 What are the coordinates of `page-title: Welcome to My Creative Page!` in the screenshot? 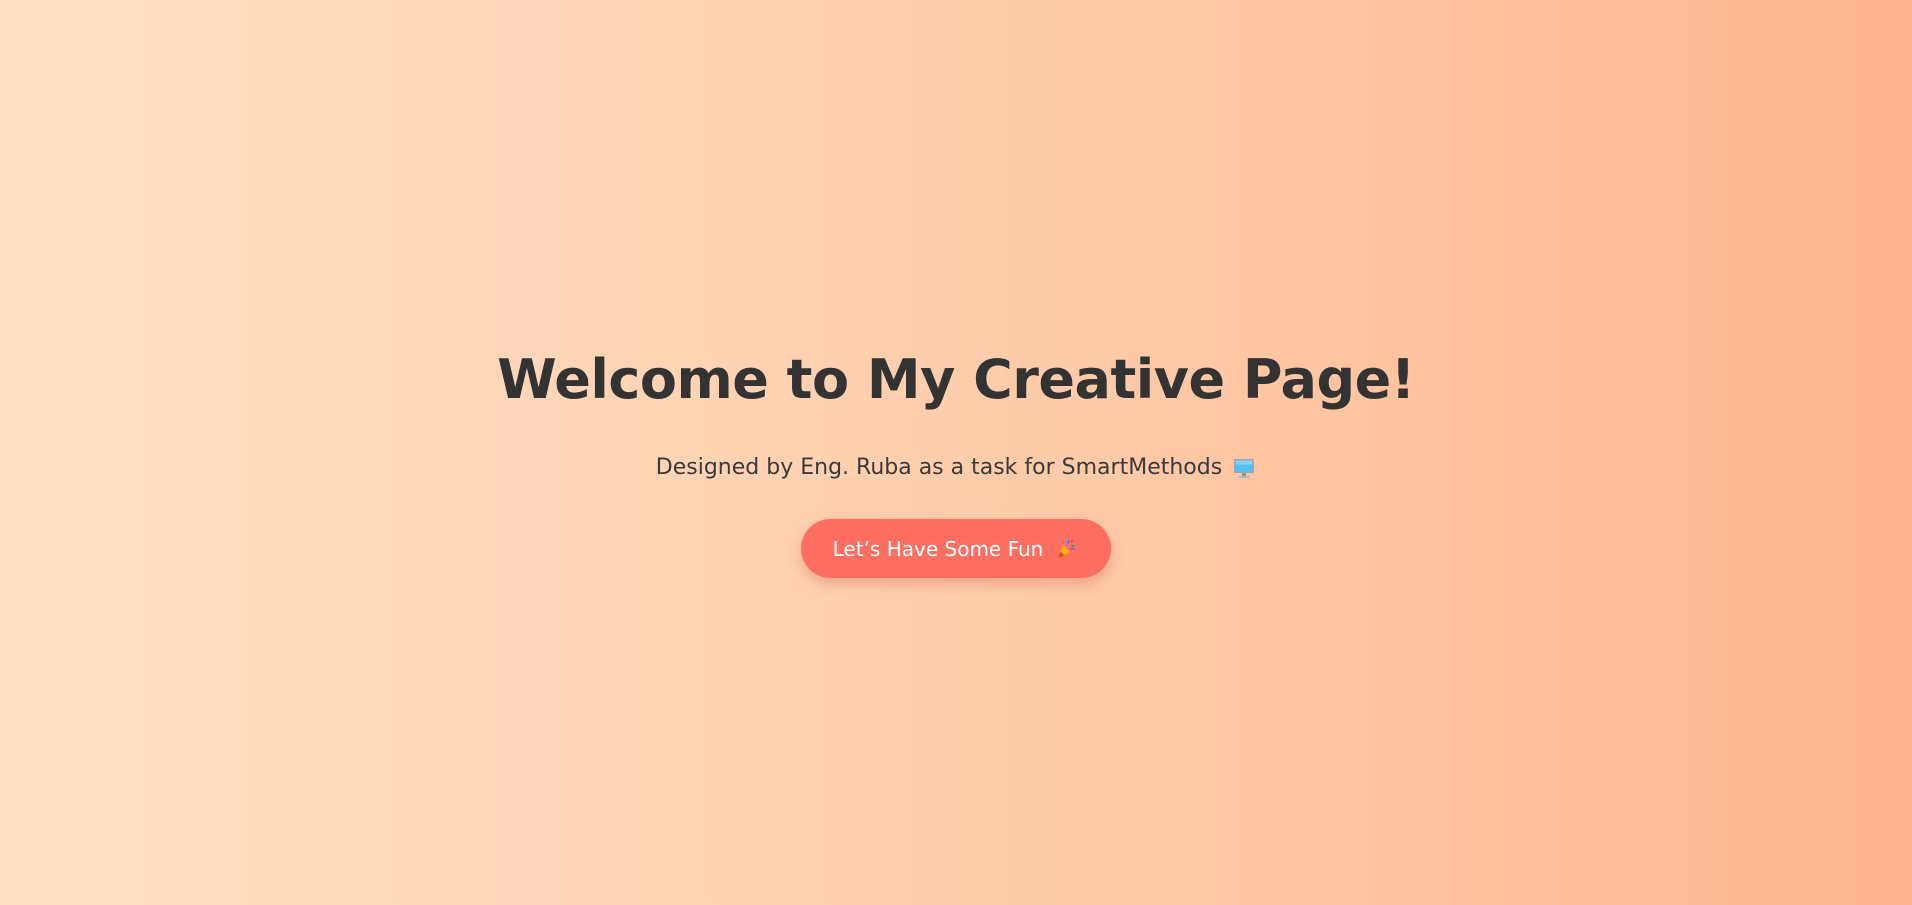 It's located at (956, 379).